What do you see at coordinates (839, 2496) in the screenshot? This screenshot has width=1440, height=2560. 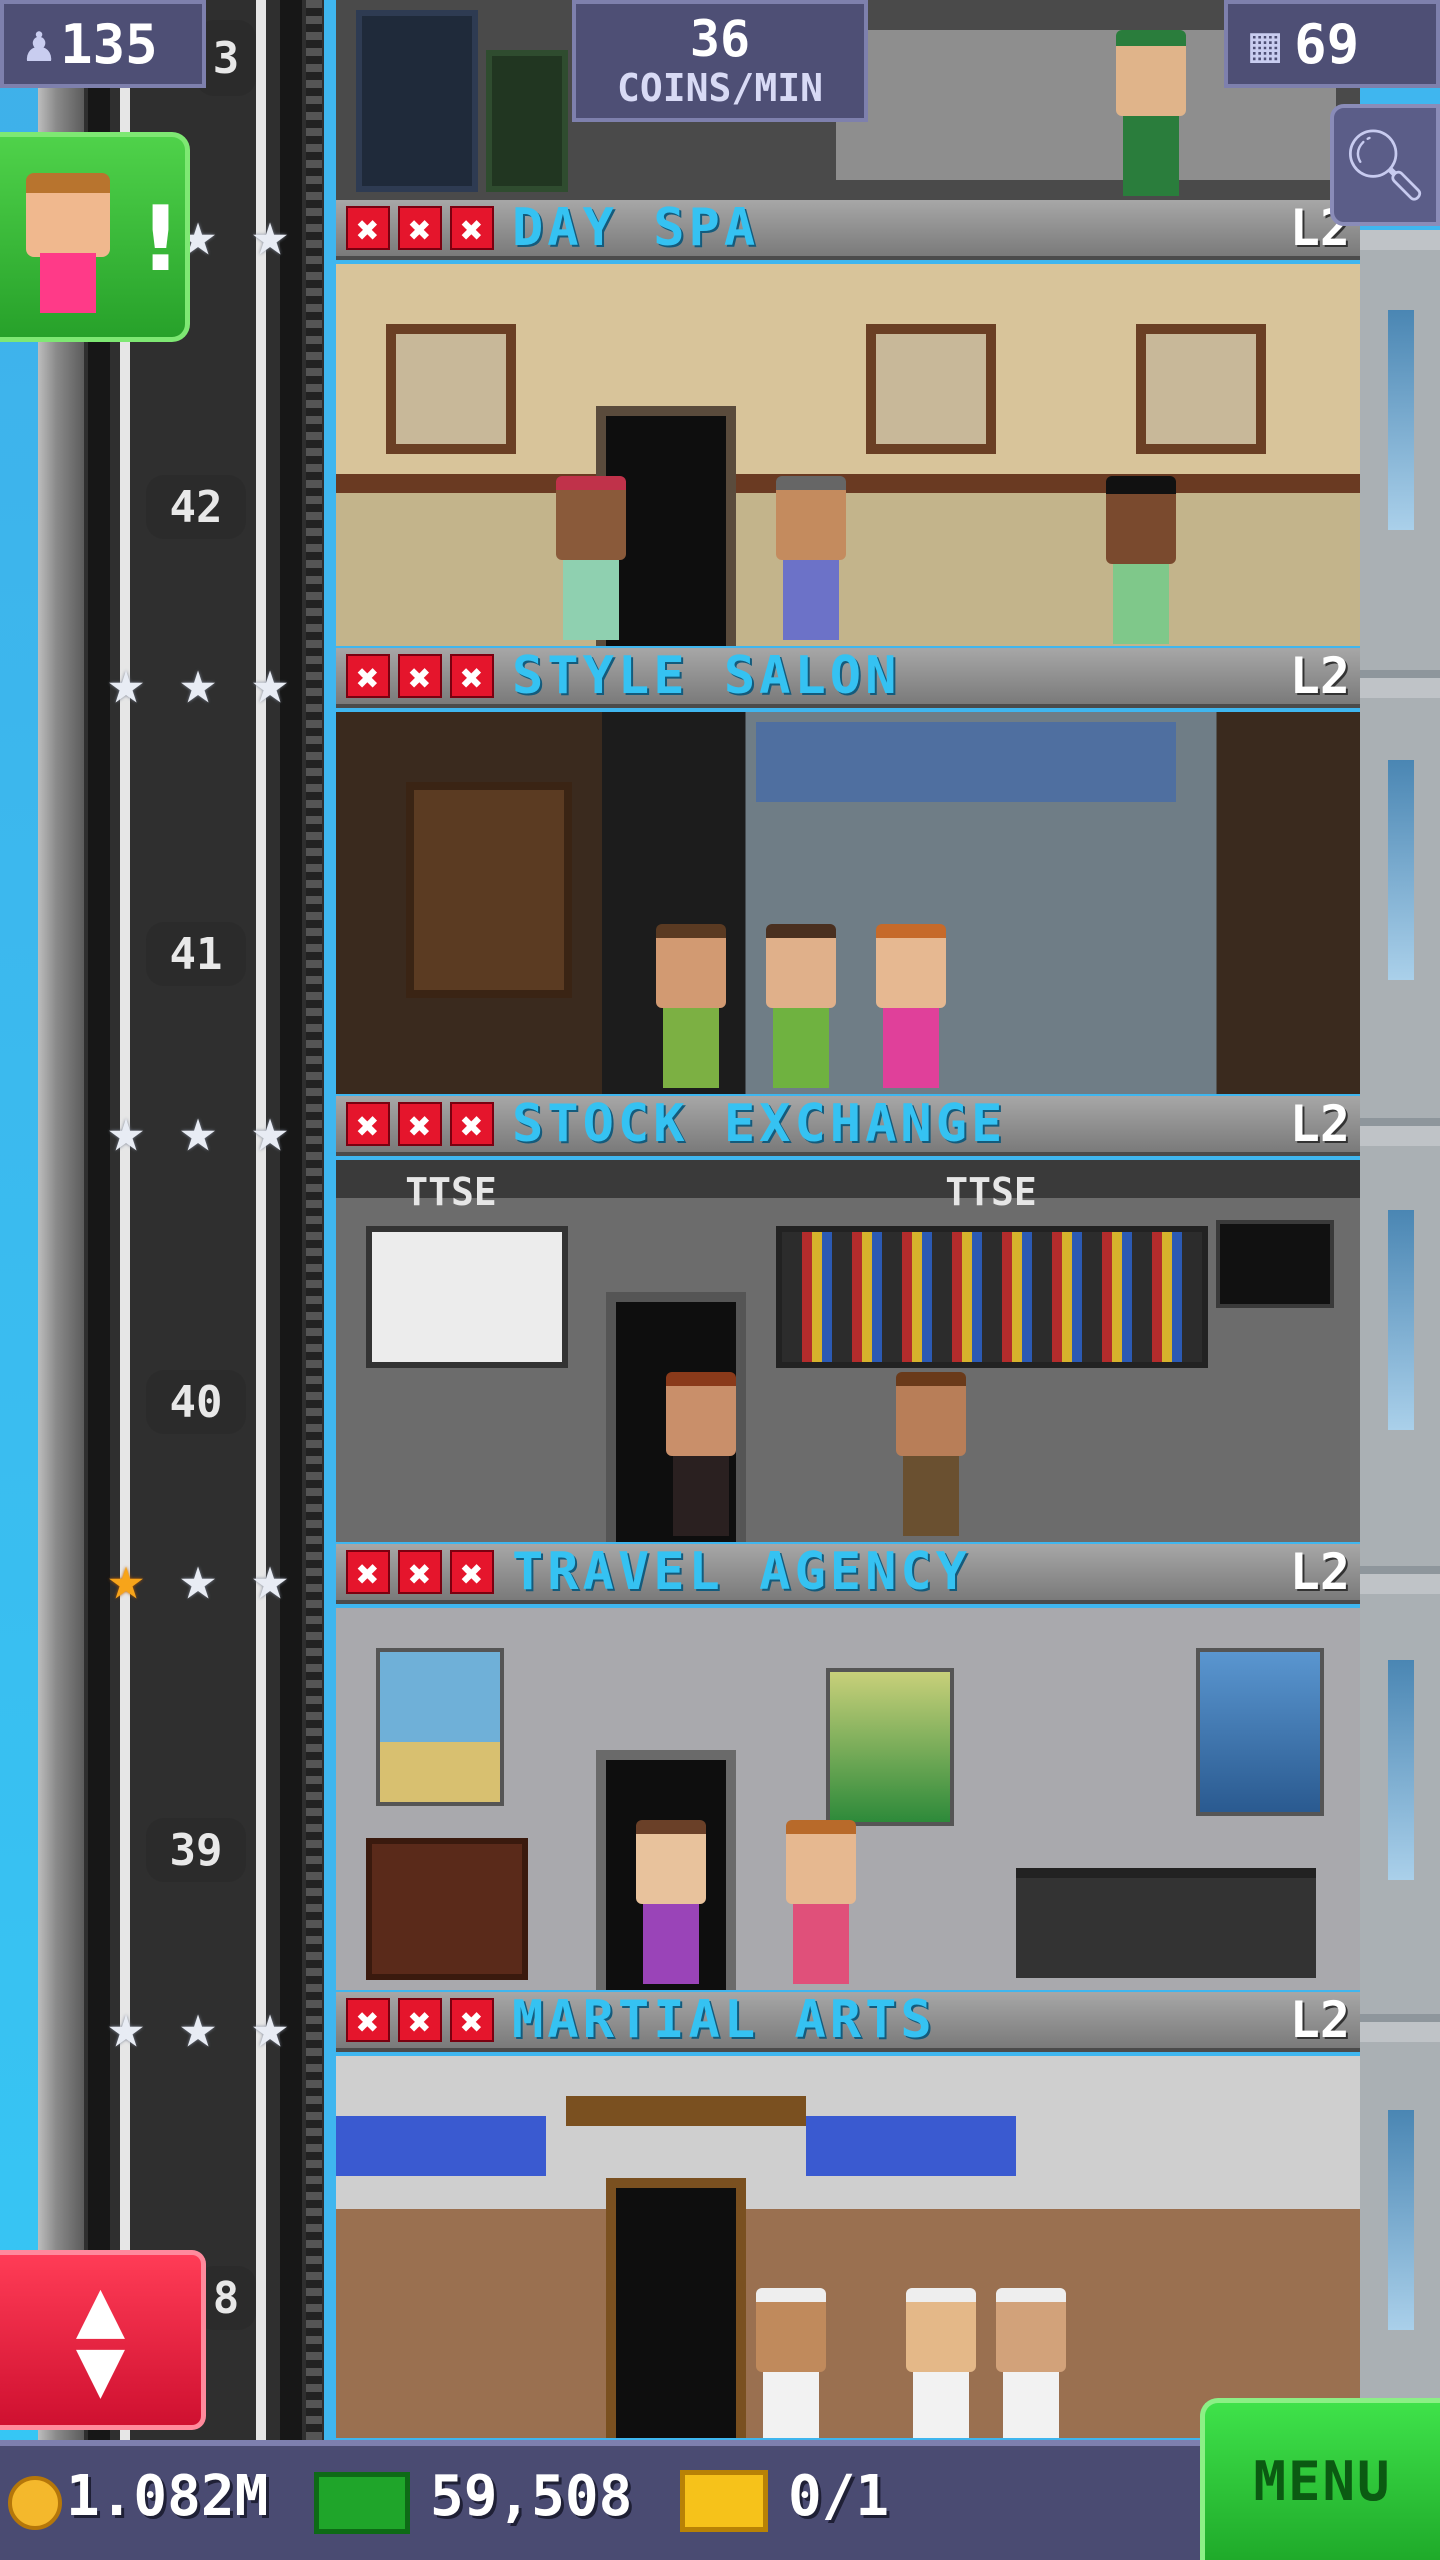 I see `tickets-value: 0/1` at bounding box center [839, 2496].